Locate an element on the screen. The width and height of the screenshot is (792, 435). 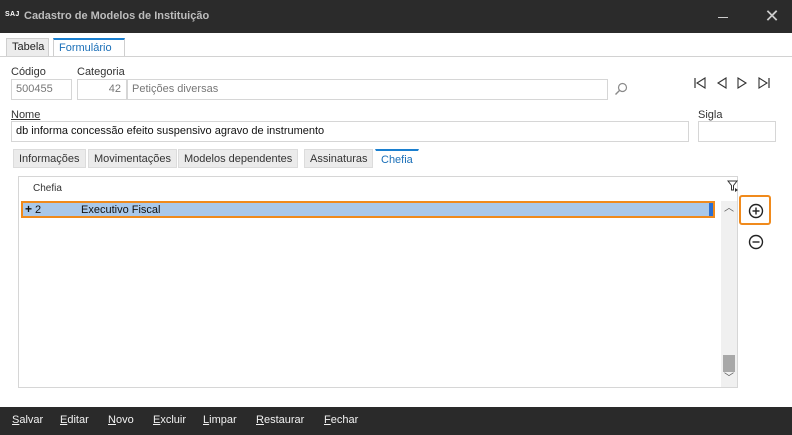
categoria-label: Categoria is located at coordinates (101, 72).